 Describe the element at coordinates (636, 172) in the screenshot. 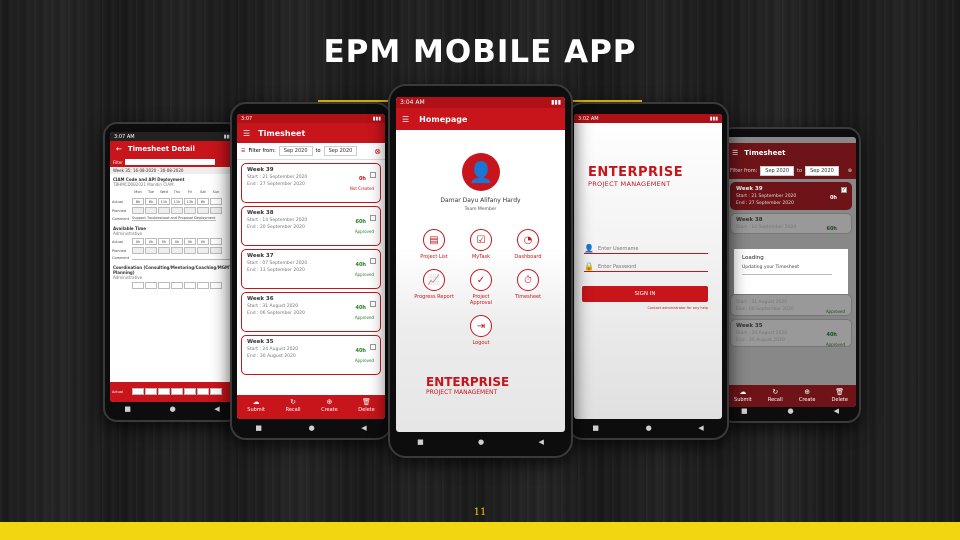

I see `brand-line1: ENTERPRISE` at that location.